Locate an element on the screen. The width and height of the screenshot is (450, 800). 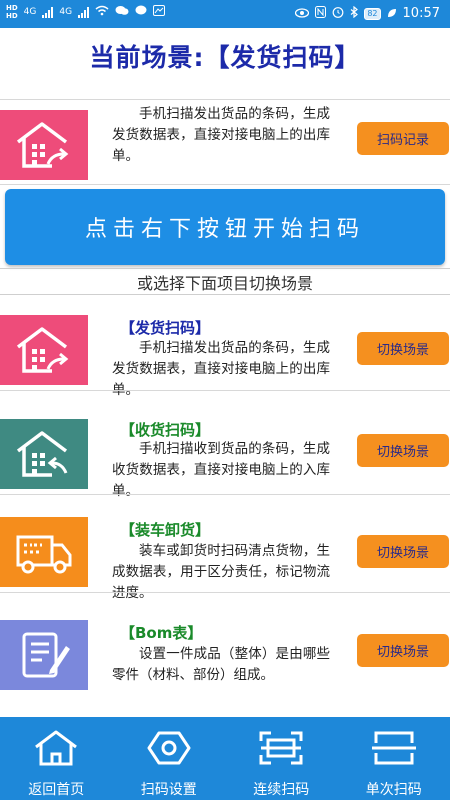
network-type-1: 4G is located at coordinates (30, 12).